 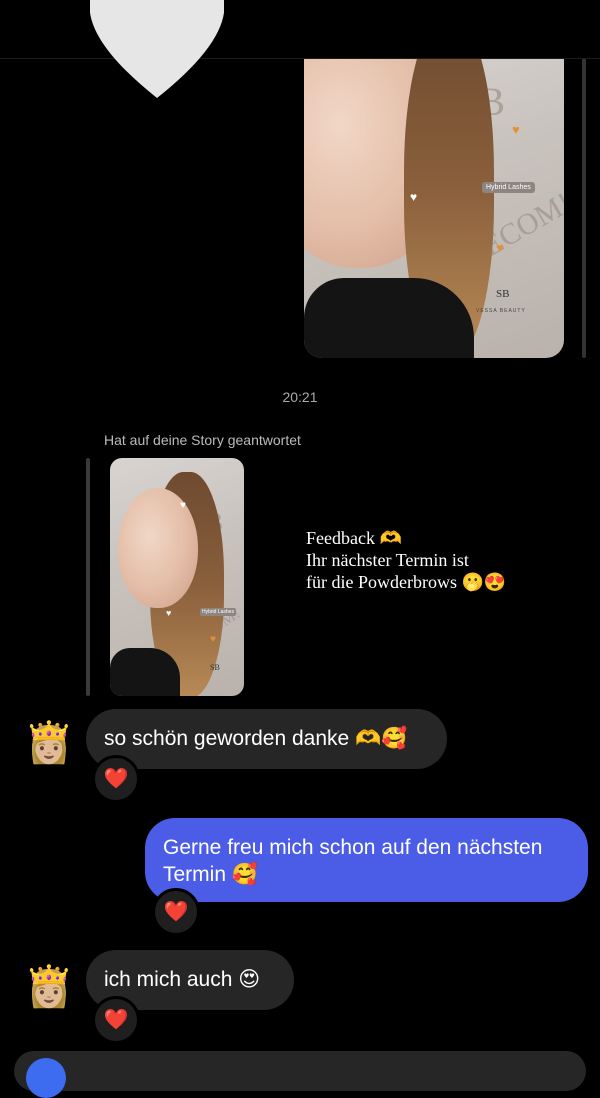 What do you see at coordinates (300, 1071) in the screenshot?
I see `message-composer` at bounding box center [300, 1071].